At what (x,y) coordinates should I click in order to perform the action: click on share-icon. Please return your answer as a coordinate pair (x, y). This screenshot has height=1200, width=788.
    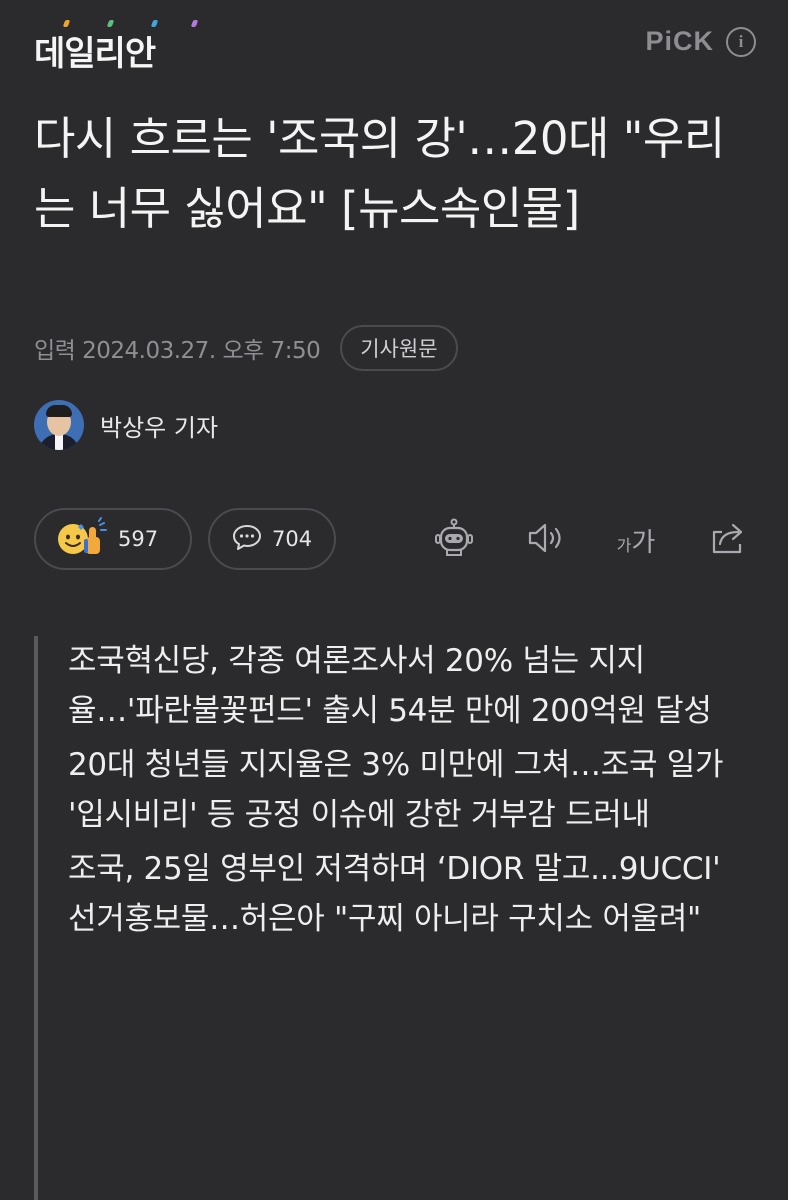
    Looking at the image, I should click on (728, 540).